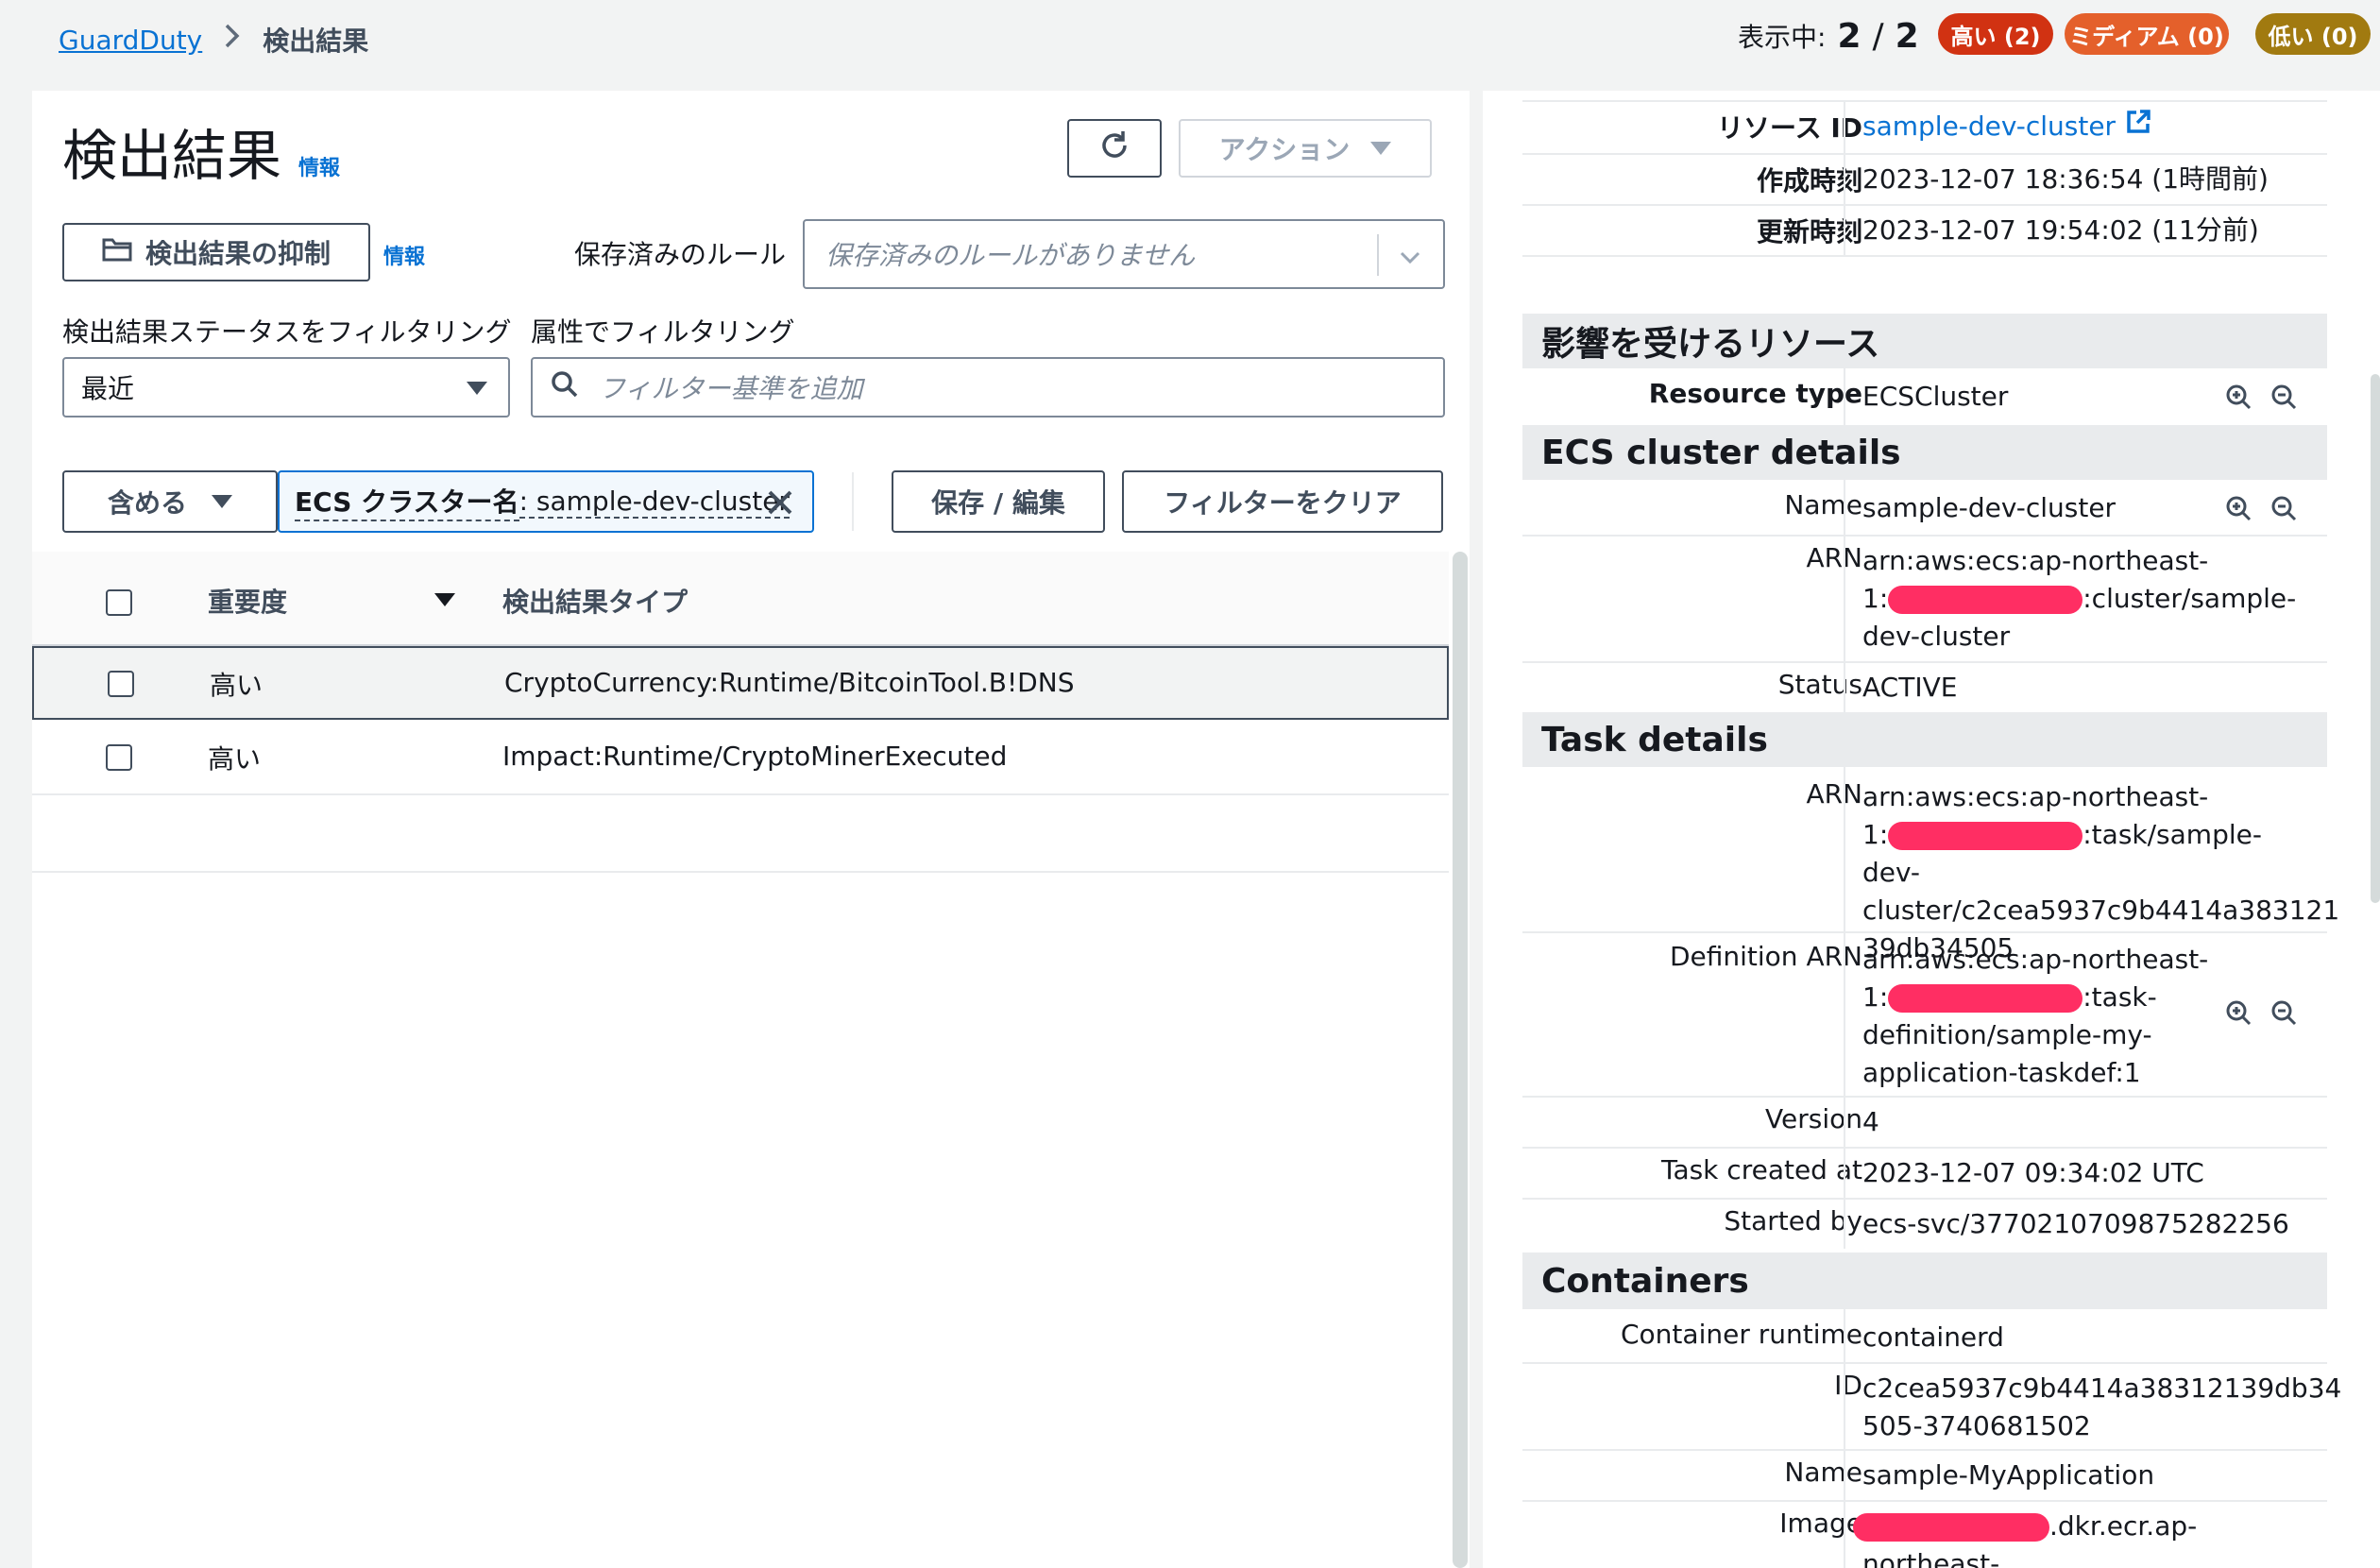 The width and height of the screenshot is (2380, 1568). I want to click on severity-high-label: 高い (2), so click(1995, 36).